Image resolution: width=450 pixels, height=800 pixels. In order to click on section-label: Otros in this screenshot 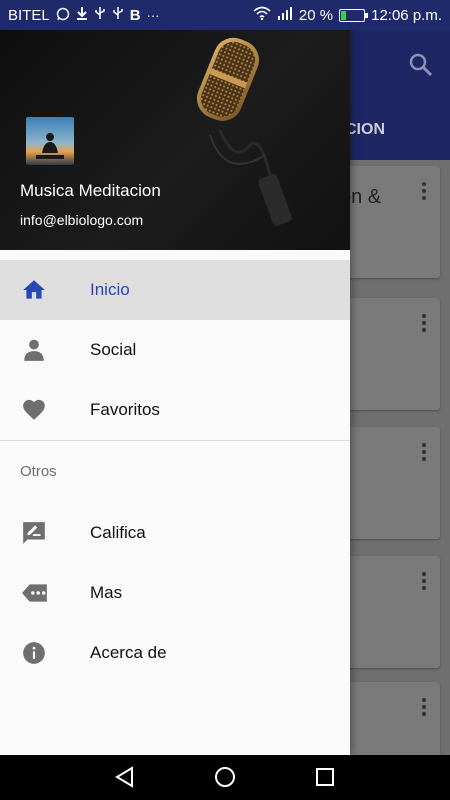, I will do `click(38, 471)`.